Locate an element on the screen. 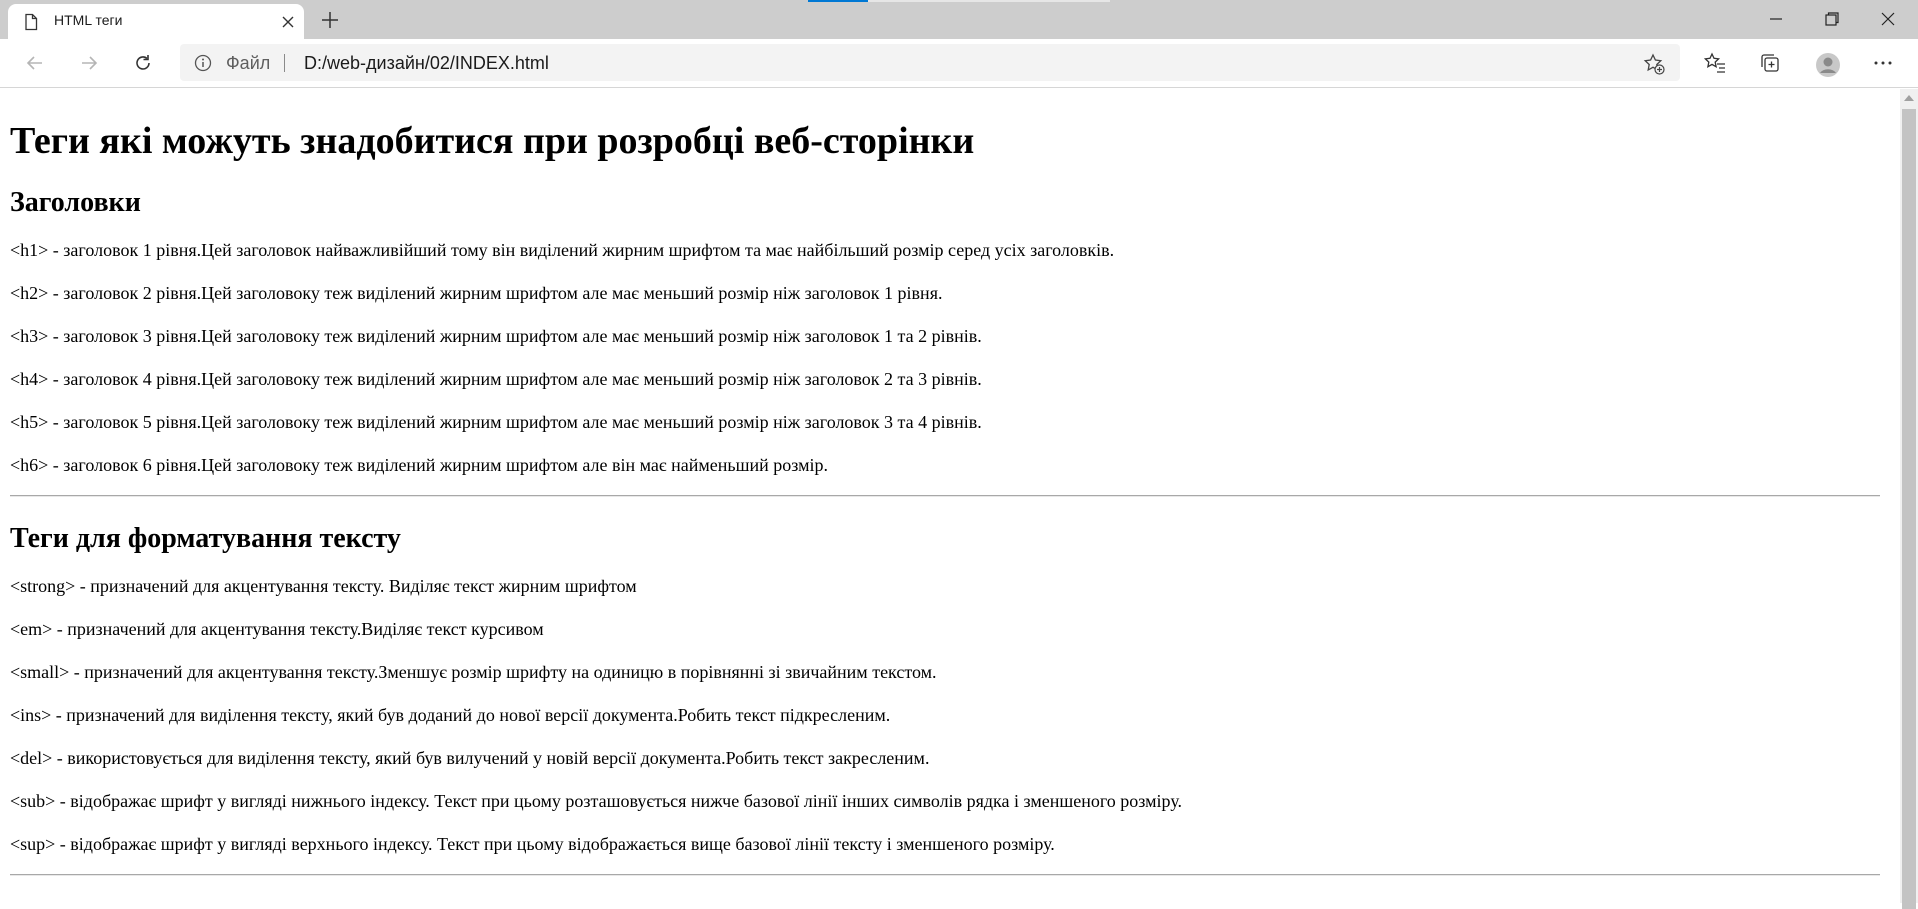 This screenshot has height=909, width=1918. back-button is located at coordinates (35, 63).